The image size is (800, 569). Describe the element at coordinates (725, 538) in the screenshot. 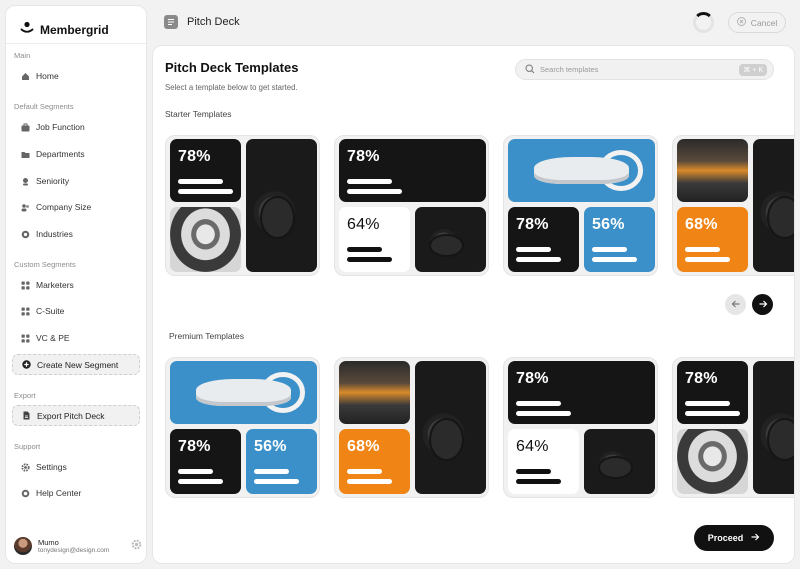

I see `proceed-label: Proceed` at that location.